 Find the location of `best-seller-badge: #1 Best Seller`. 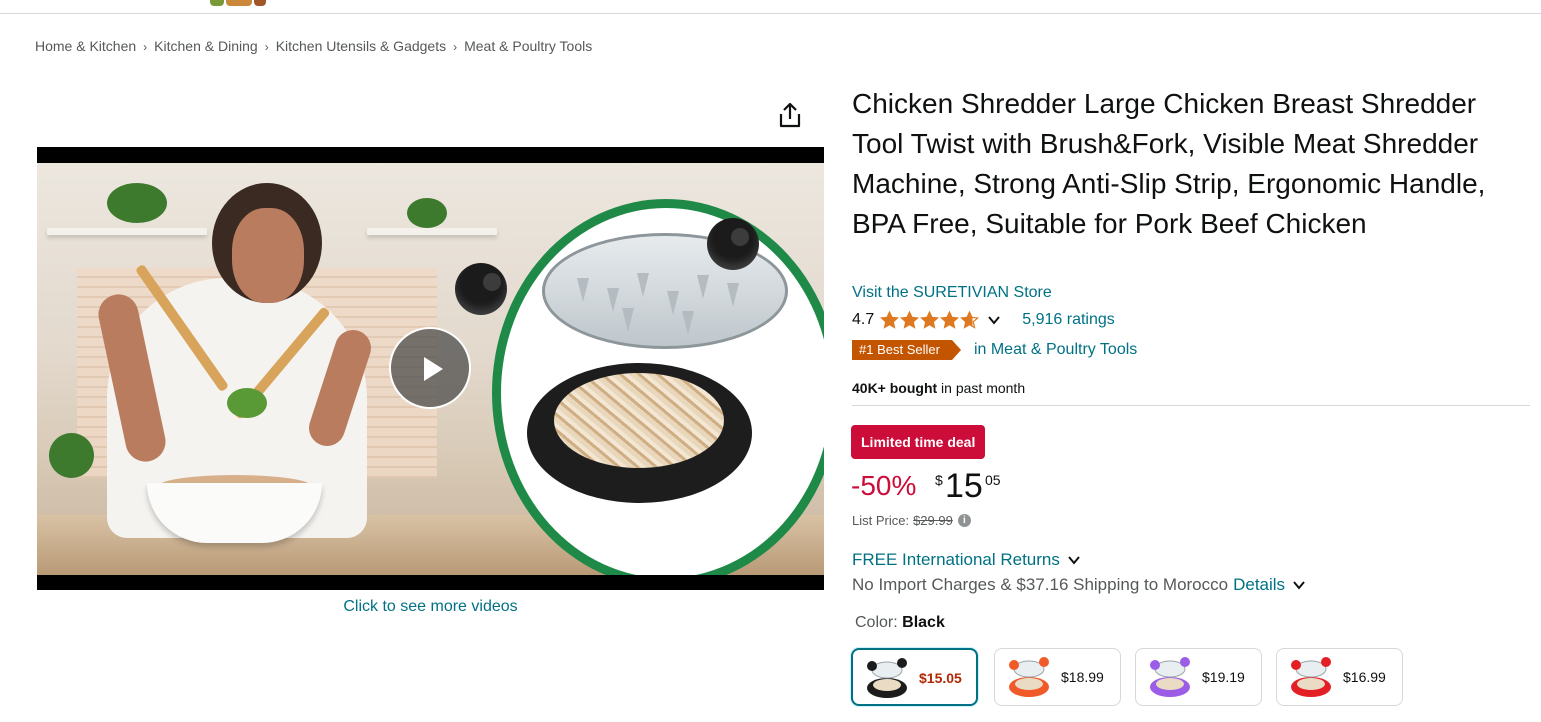

best-seller-badge: #1 Best Seller is located at coordinates (906, 350).